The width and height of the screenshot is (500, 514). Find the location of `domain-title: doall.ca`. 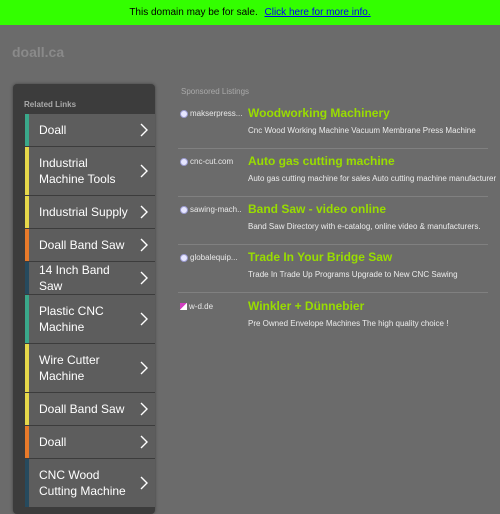

domain-title: doall.ca is located at coordinates (38, 52).